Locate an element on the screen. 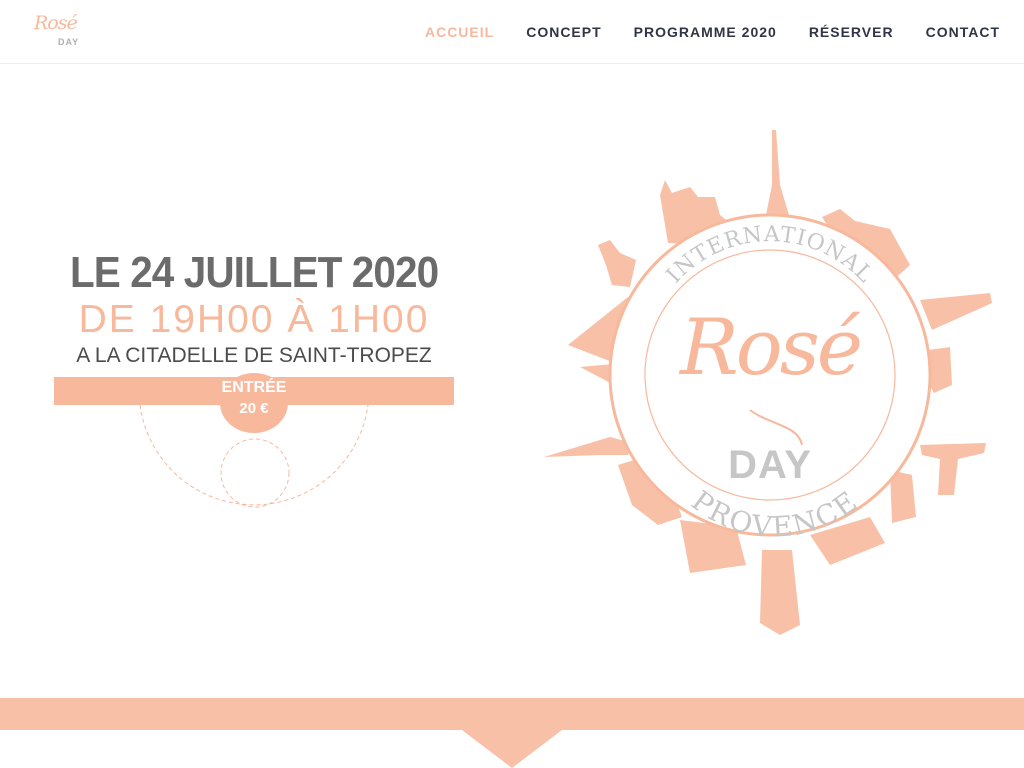 The width and height of the screenshot is (1024, 768). event-date: LE 24 JUILLET 2020 is located at coordinates (254, 272).